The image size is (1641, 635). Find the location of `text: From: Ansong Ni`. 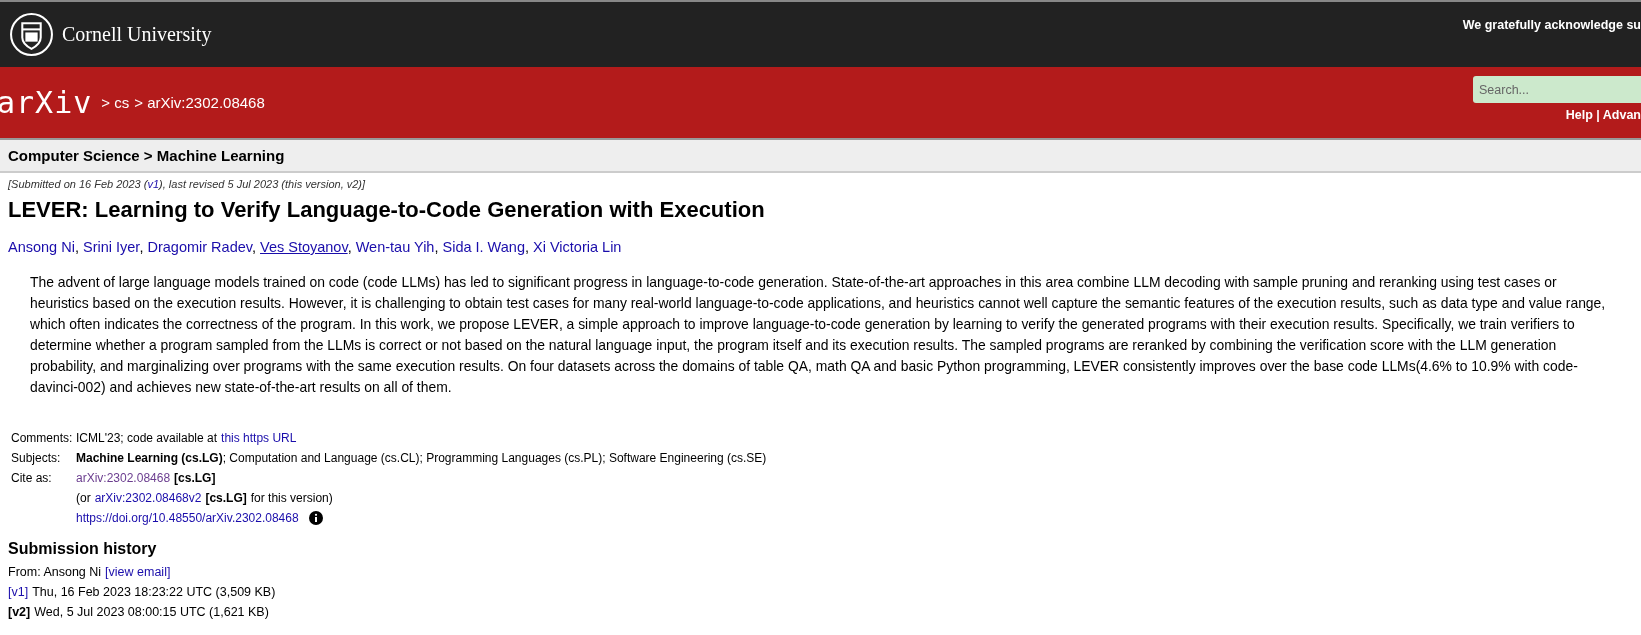

text: From: Ansong Ni is located at coordinates (55, 572).